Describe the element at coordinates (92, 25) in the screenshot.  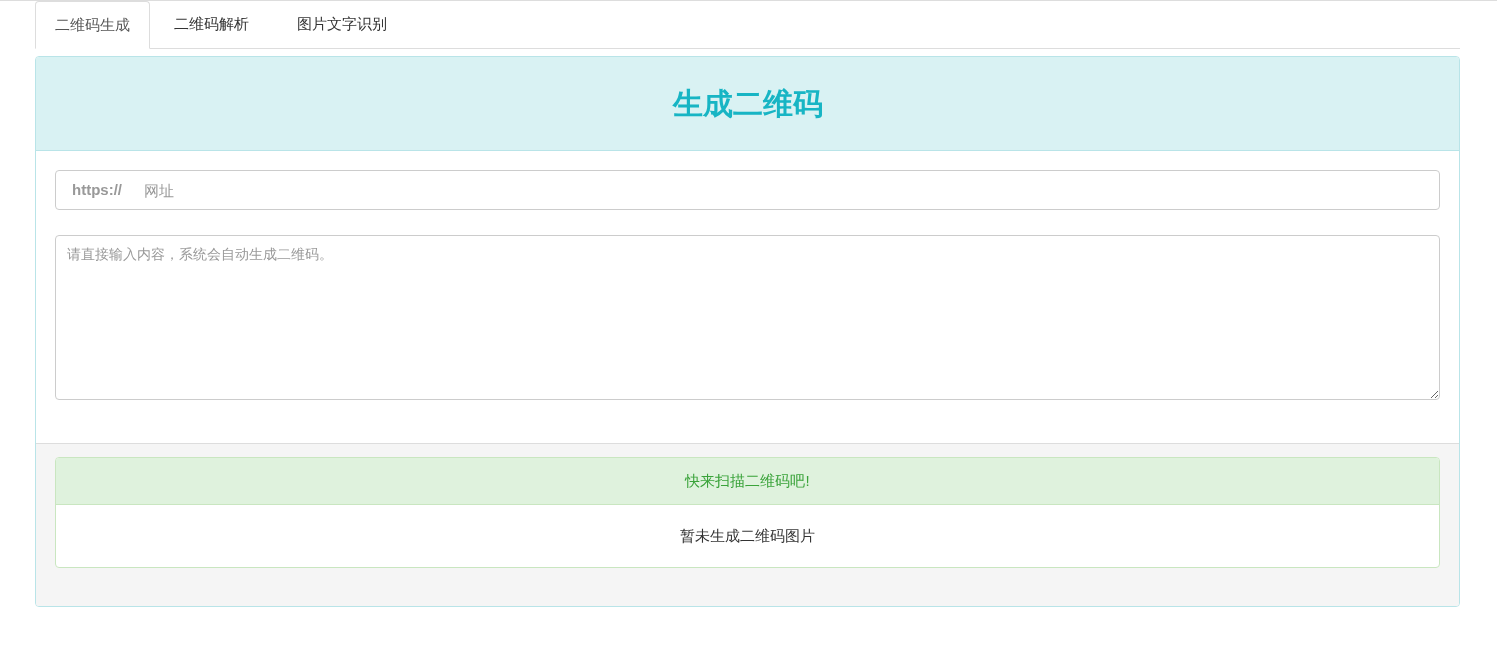
I see `tab: 二维码生成` at that location.